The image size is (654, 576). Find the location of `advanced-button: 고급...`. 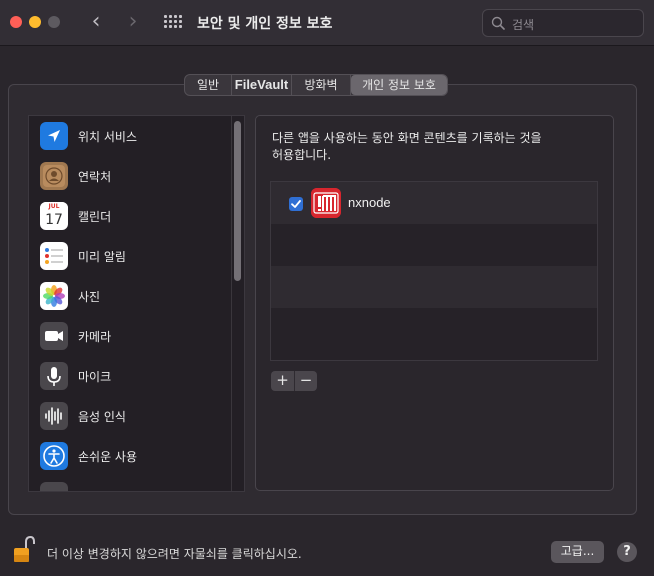

advanced-button: 고급... is located at coordinates (577, 552).